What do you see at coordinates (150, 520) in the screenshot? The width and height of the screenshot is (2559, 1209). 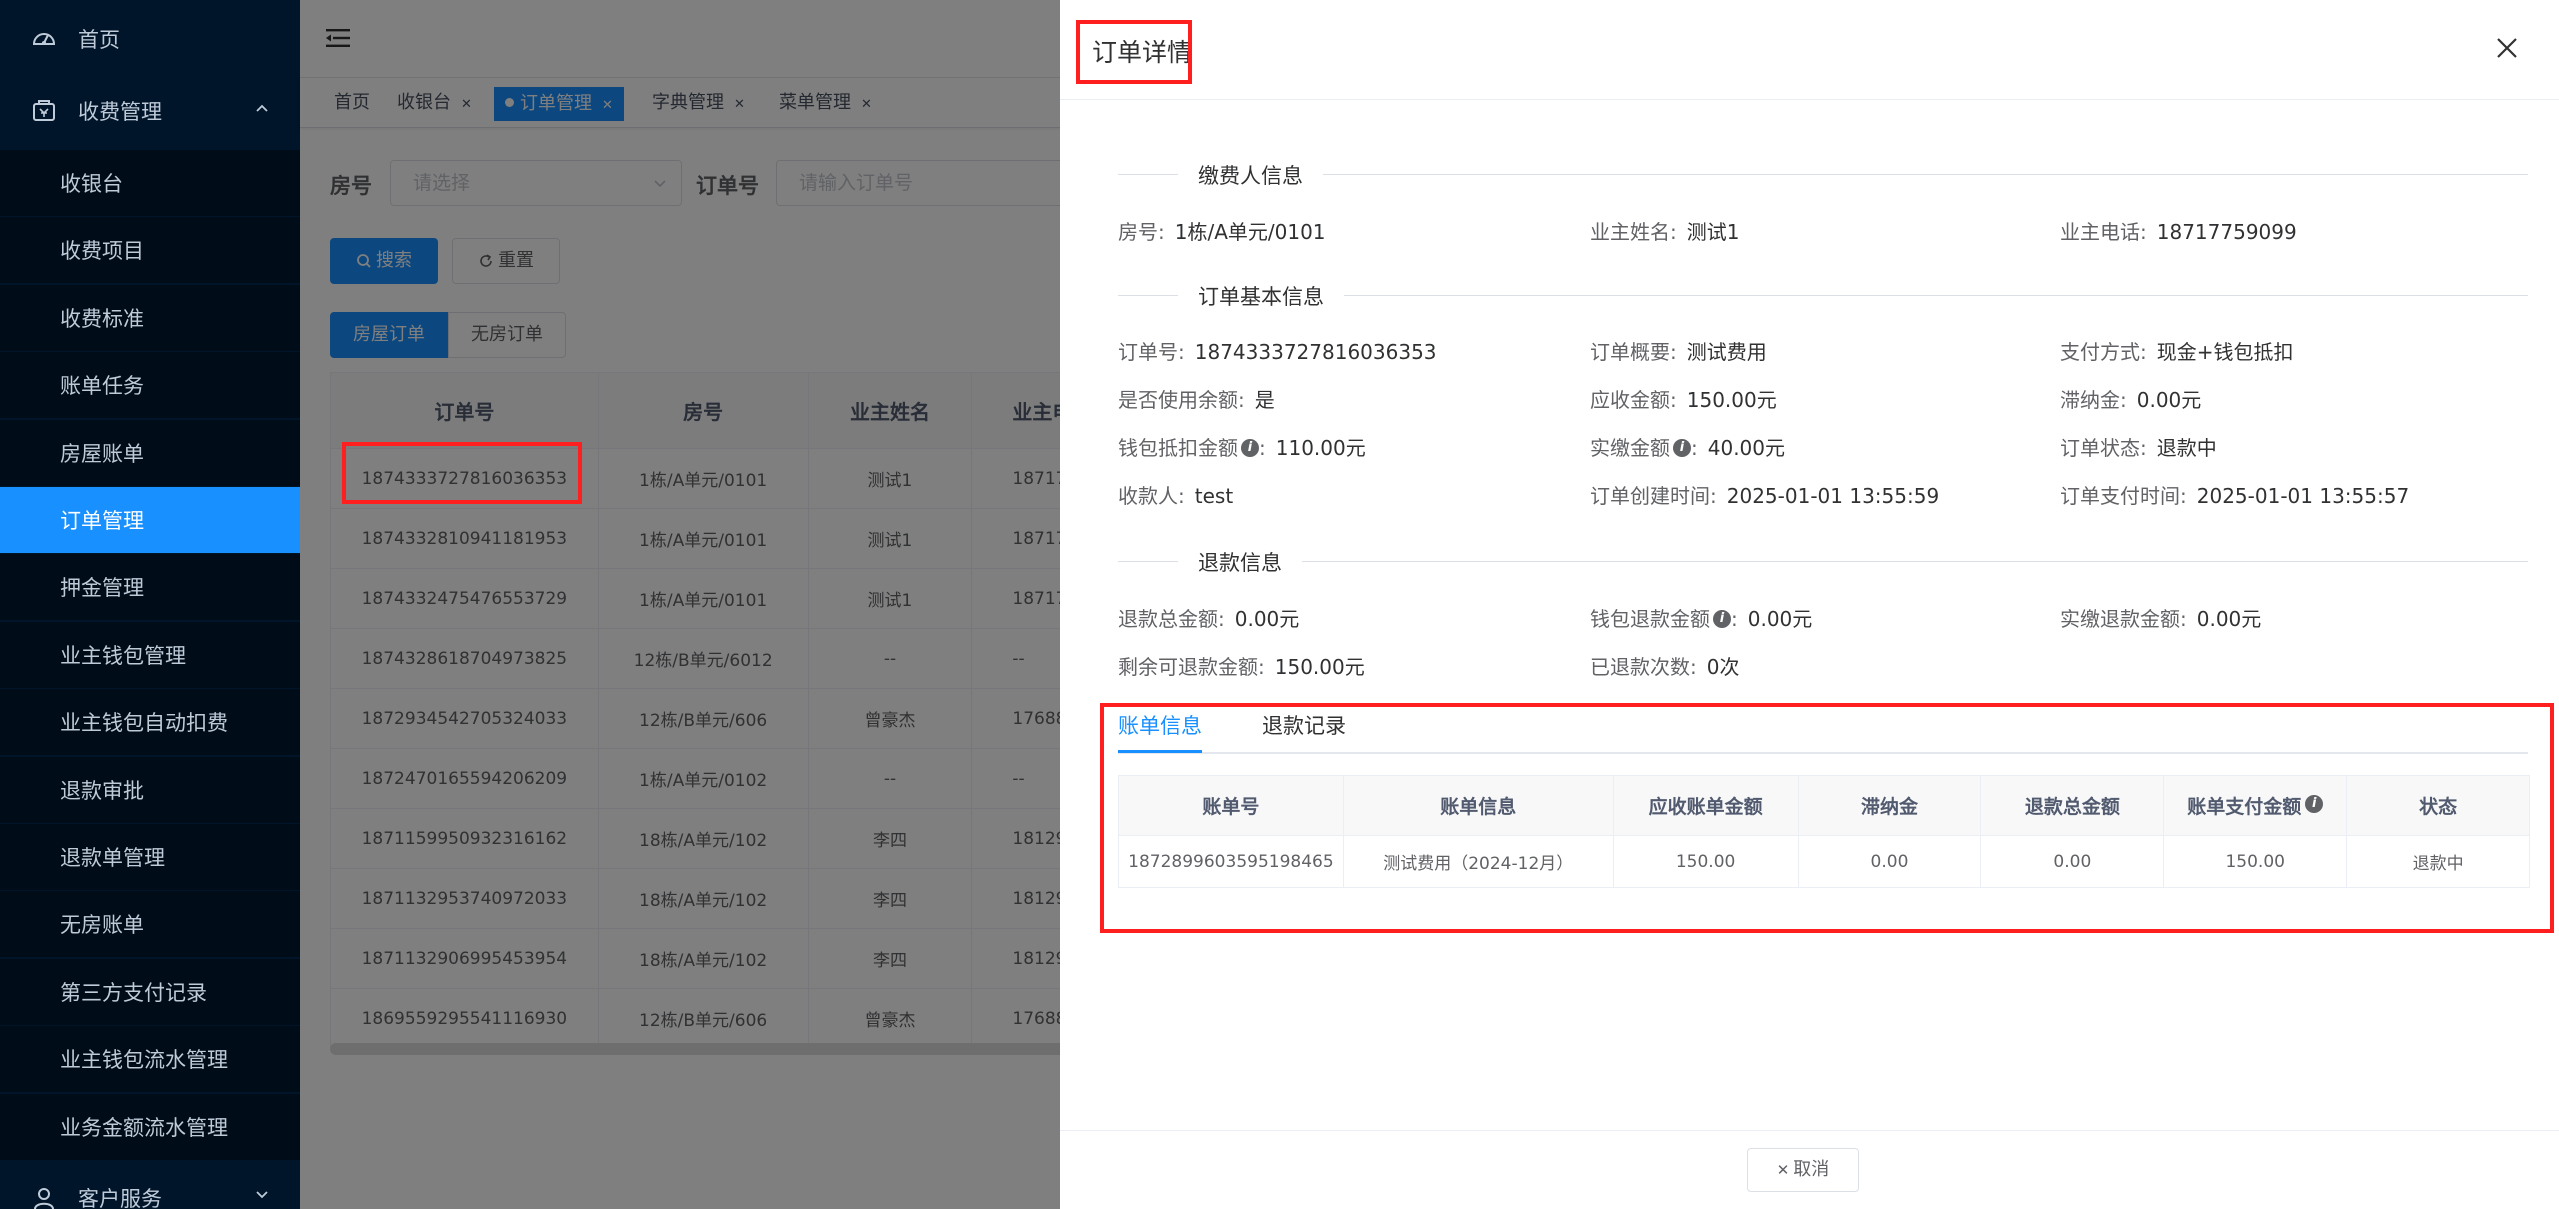 I see `sidebar-item: 订单管理` at bounding box center [150, 520].